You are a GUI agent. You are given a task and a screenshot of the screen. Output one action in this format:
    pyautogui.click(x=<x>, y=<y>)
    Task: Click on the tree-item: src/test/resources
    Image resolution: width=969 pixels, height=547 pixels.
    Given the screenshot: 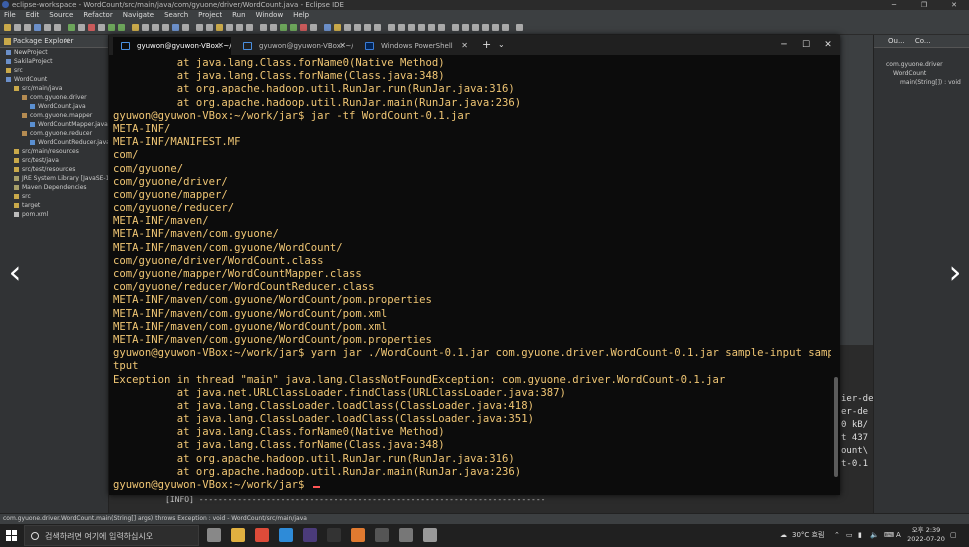 What is the action you would take?
    pyautogui.click(x=54, y=169)
    